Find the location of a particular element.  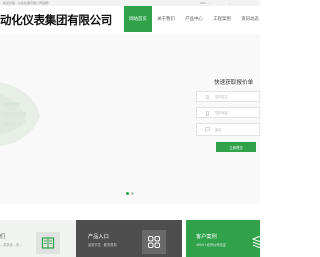

quote-form-title: 快速获取报价单 is located at coordinates (234, 83).